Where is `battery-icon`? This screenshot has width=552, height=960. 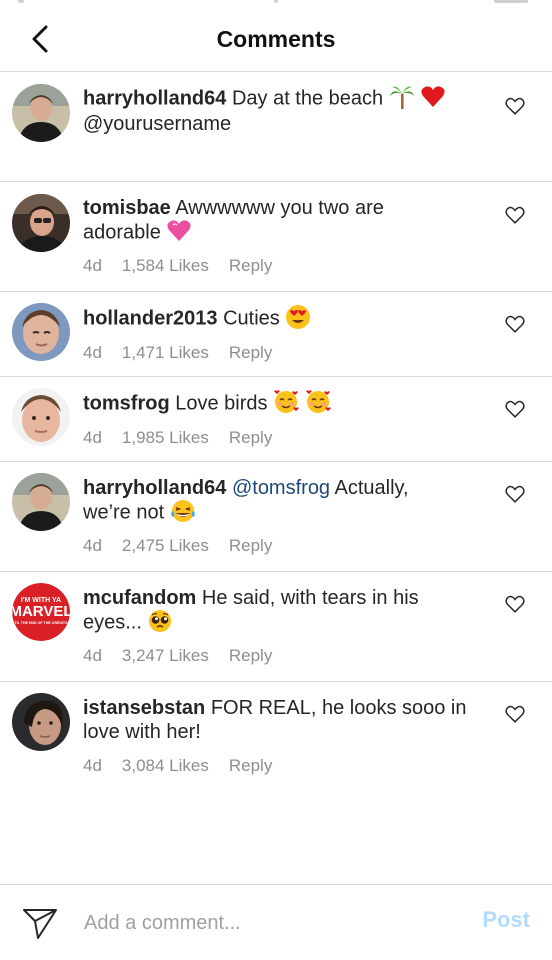 battery-icon is located at coordinates (511, 1).